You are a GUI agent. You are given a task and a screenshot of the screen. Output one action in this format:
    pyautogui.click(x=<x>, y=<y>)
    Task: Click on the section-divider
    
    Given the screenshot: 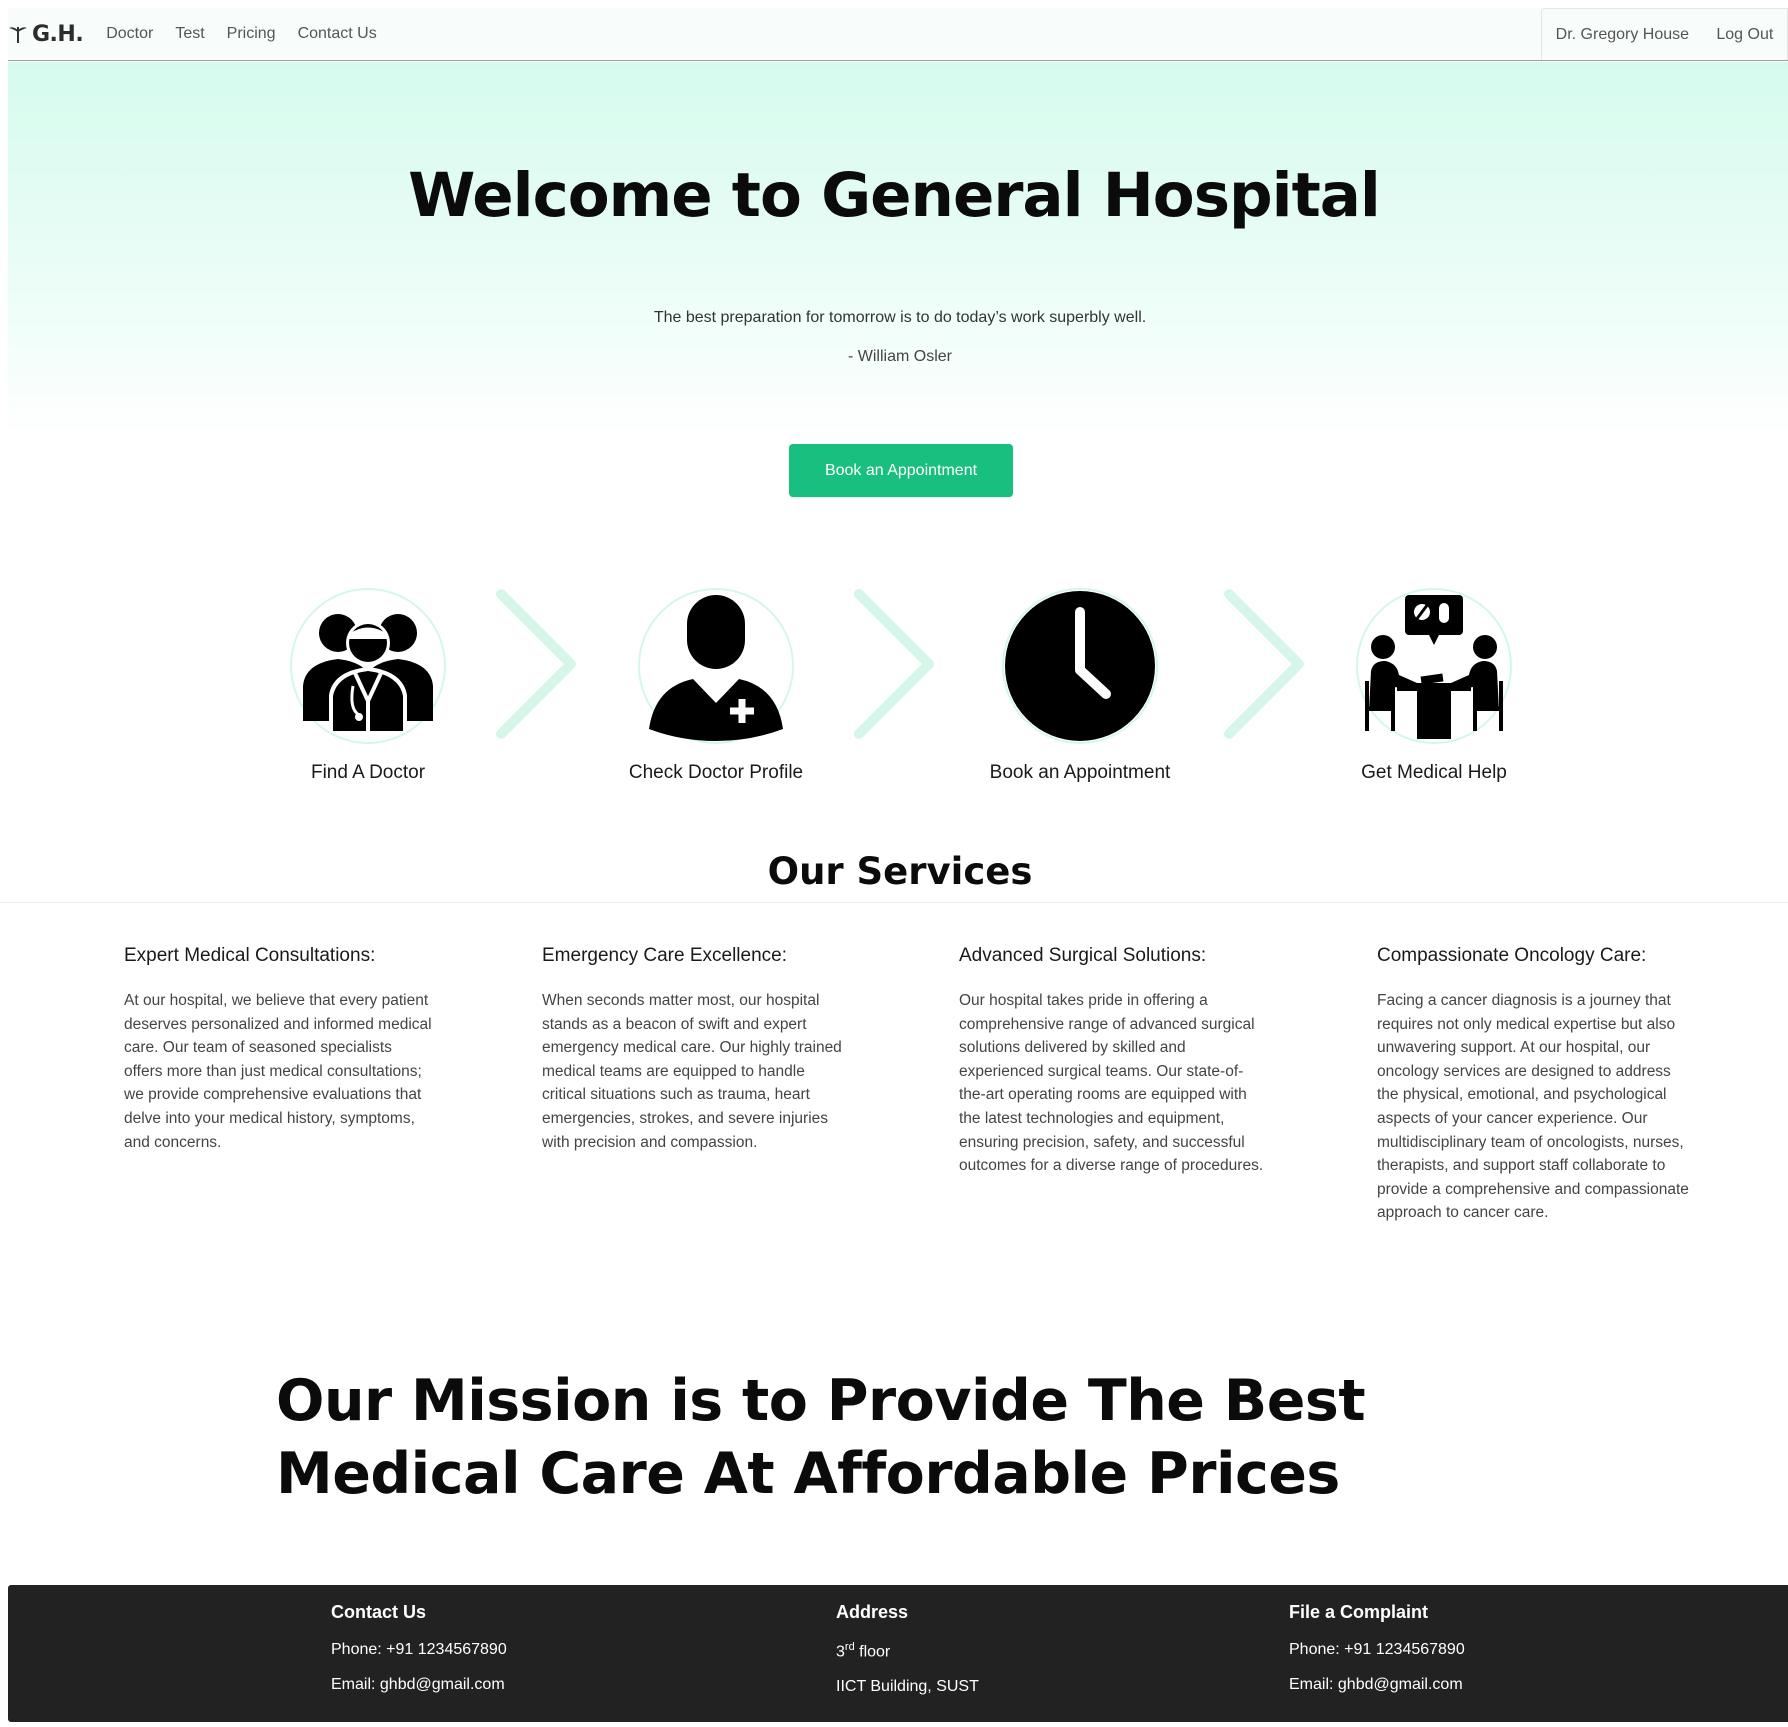 What is the action you would take?
    pyautogui.click(x=894, y=902)
    